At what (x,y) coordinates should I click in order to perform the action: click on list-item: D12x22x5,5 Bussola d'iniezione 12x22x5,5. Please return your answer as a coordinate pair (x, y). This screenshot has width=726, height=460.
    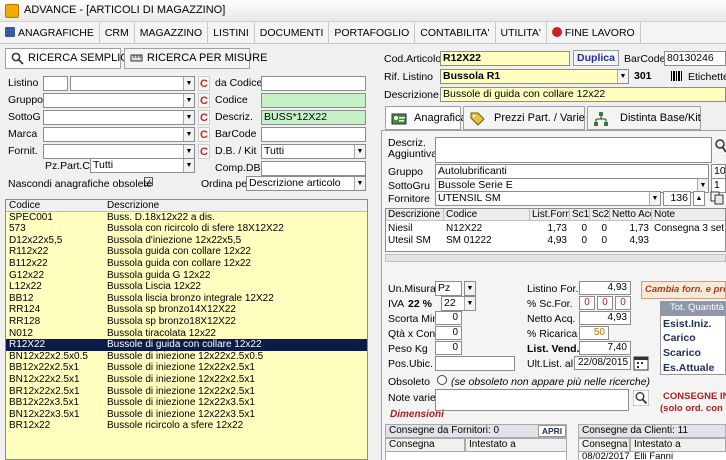
    Looking at the image, I should click on (186, 241).